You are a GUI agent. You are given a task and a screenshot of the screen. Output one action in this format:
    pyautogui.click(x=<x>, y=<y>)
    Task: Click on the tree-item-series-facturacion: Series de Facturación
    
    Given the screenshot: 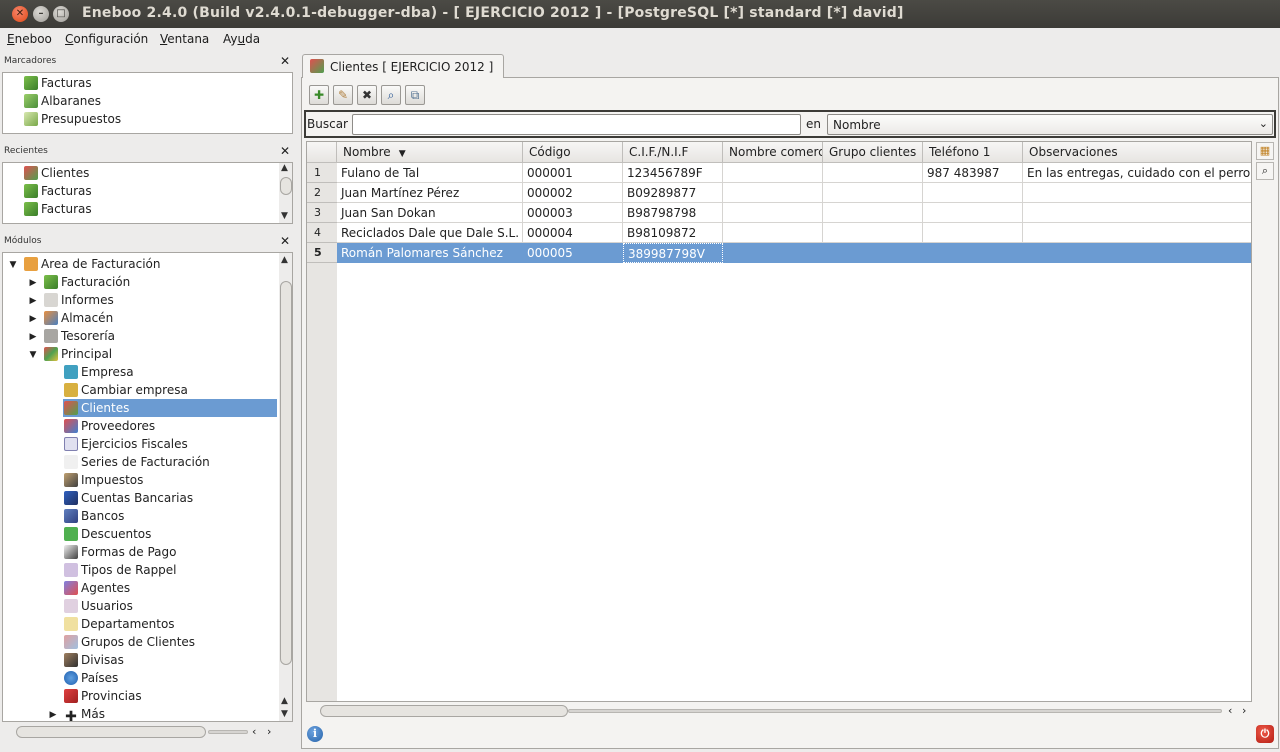 What is the action you would take?
    pyautogui.click(x=137, y=462)
    